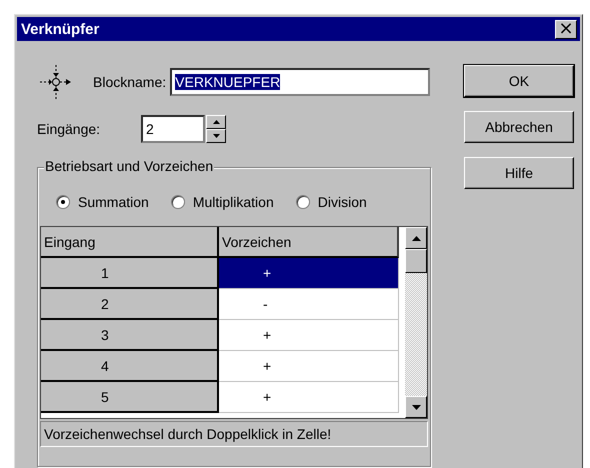  What do you see at coordinates (130, 397) in the screenshot?
I see `row-header: 5` at bounding box center [130, 397].